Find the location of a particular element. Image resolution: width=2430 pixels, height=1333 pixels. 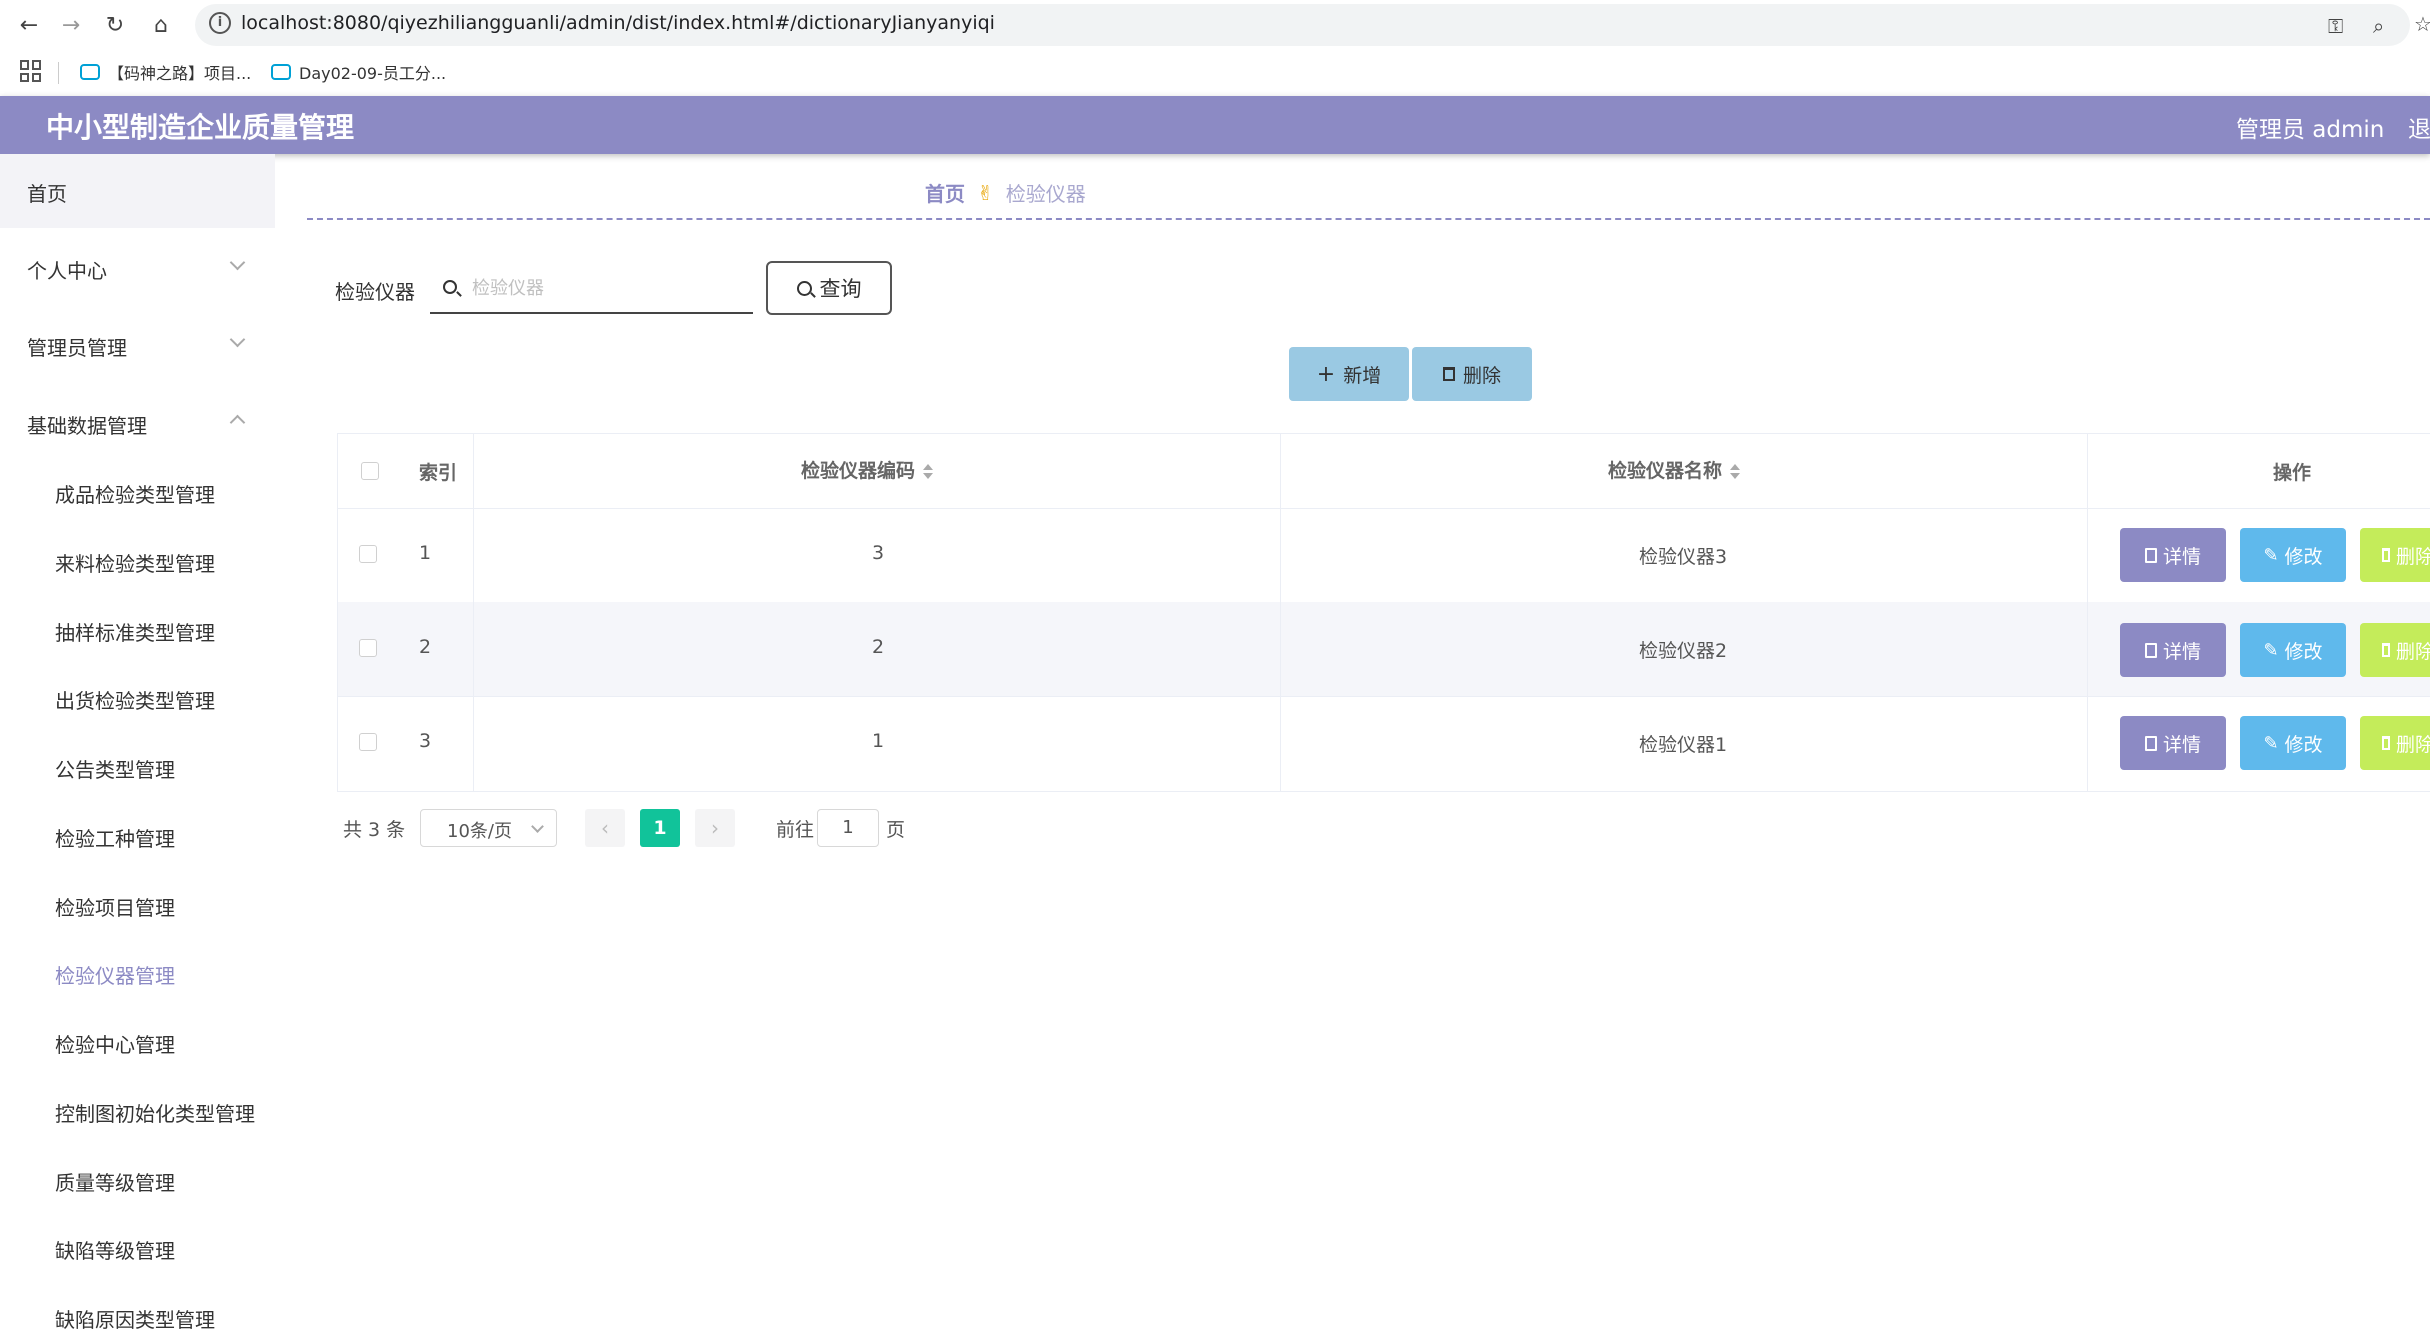

search-input is located at coordinates (607, 288).